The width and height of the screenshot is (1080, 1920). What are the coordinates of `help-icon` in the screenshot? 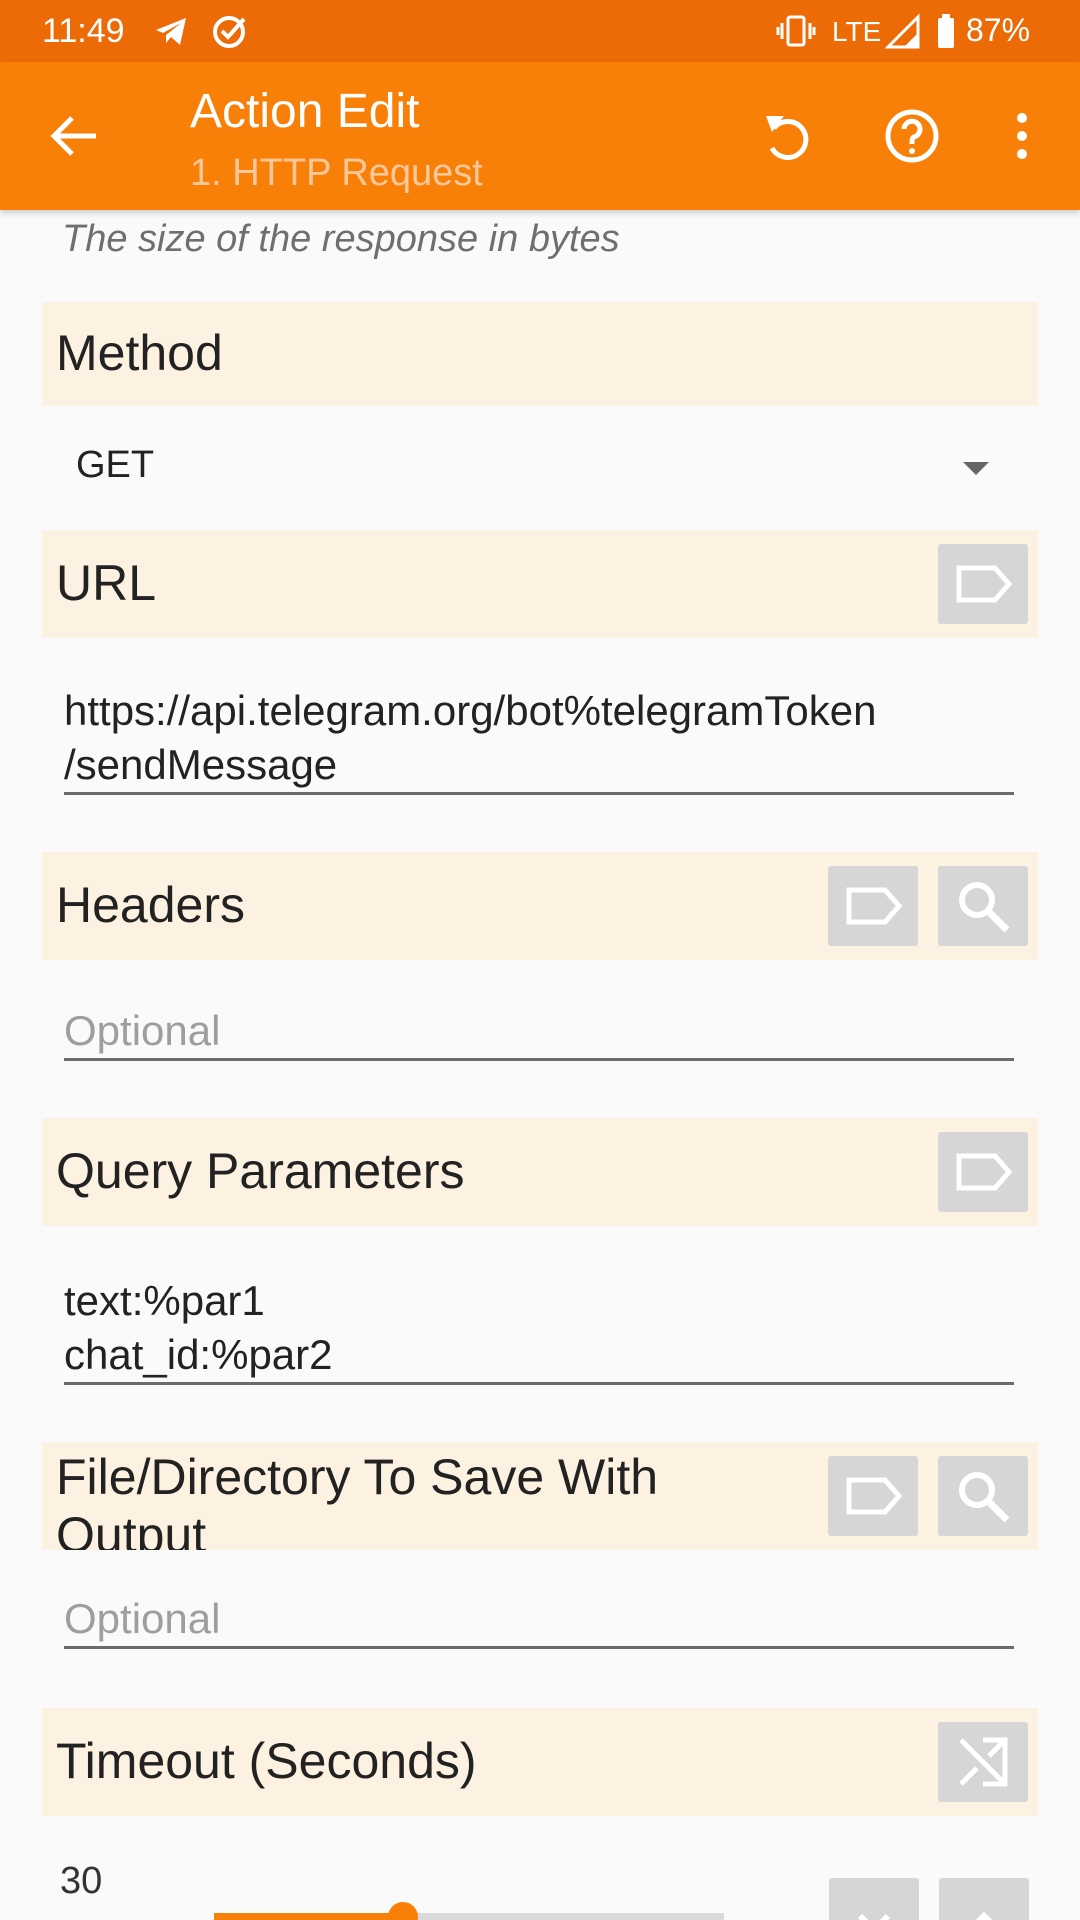 It's located at (912, 136).